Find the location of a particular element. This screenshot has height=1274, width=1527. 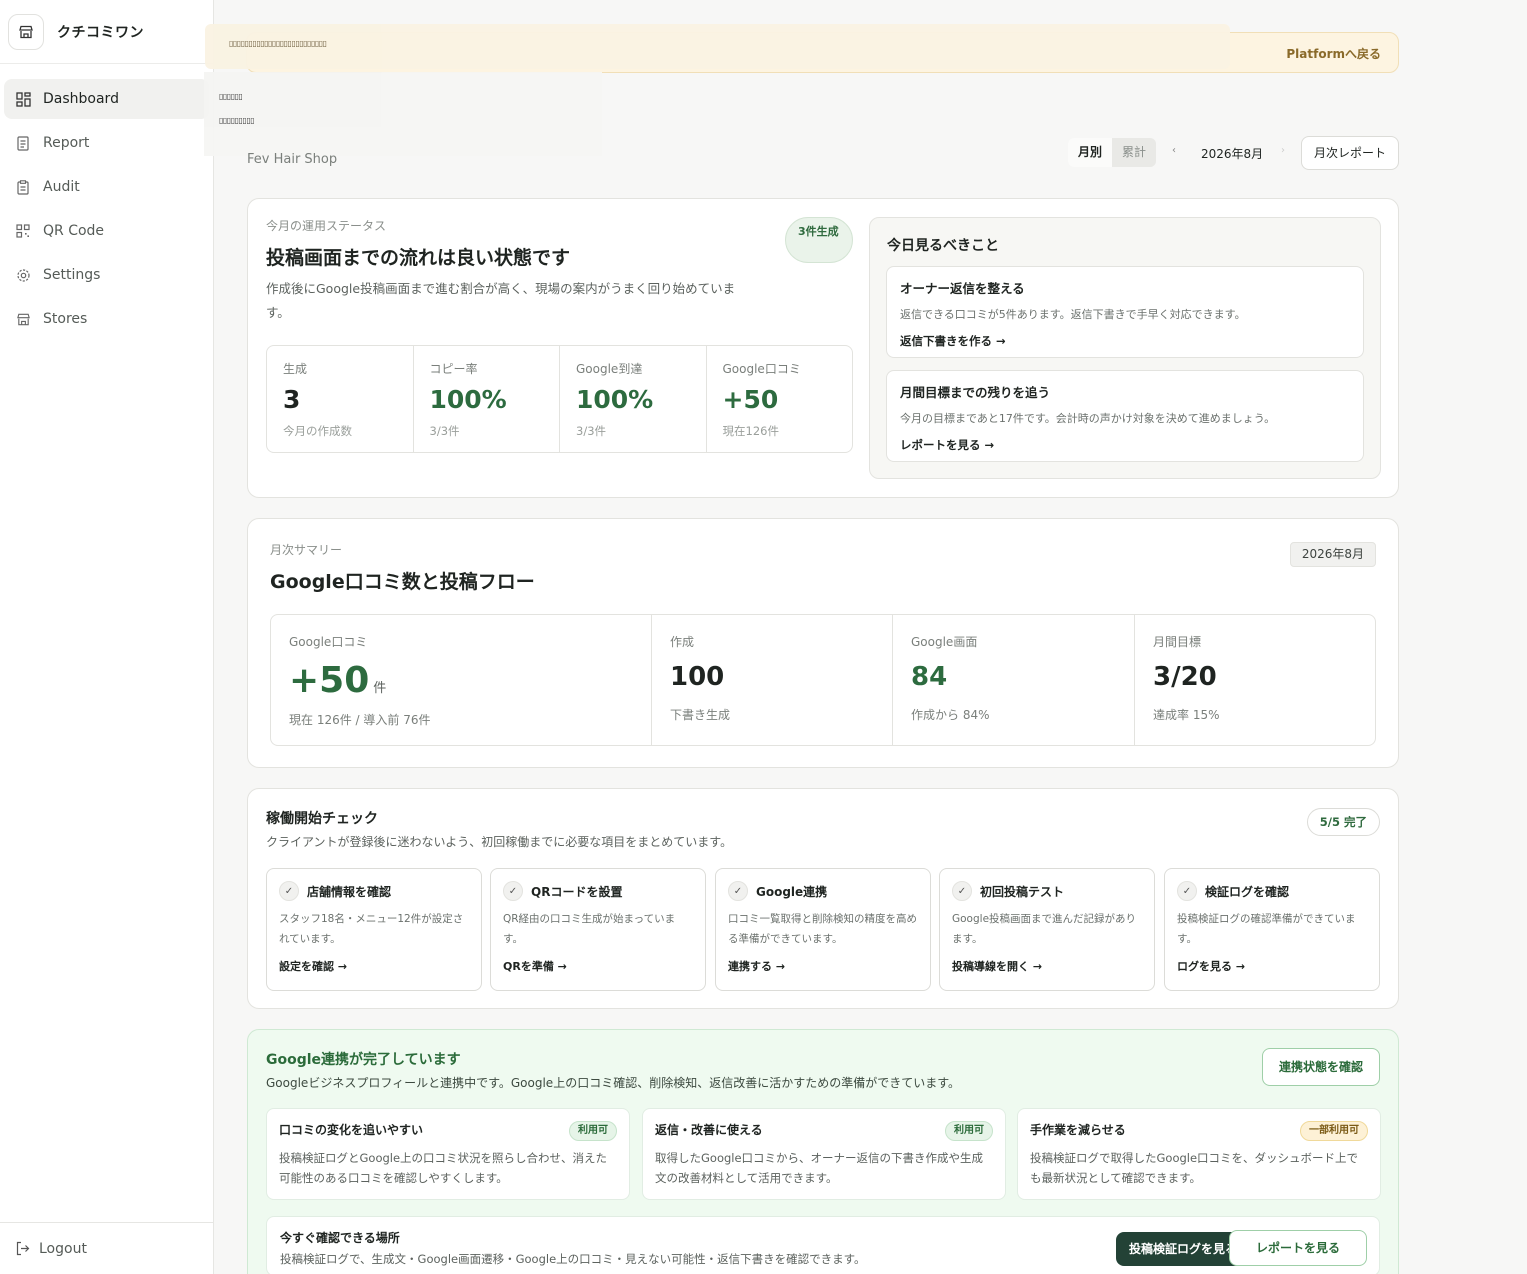

logout-icon is located at coordinates (22, 1248).